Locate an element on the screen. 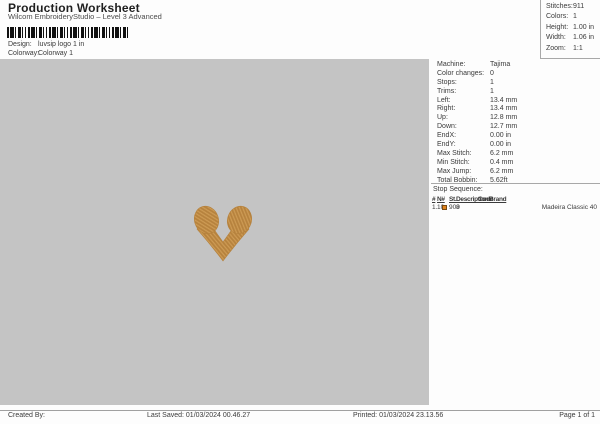  info-machine: Machine: Tajima is located at coordinates (474, 64).